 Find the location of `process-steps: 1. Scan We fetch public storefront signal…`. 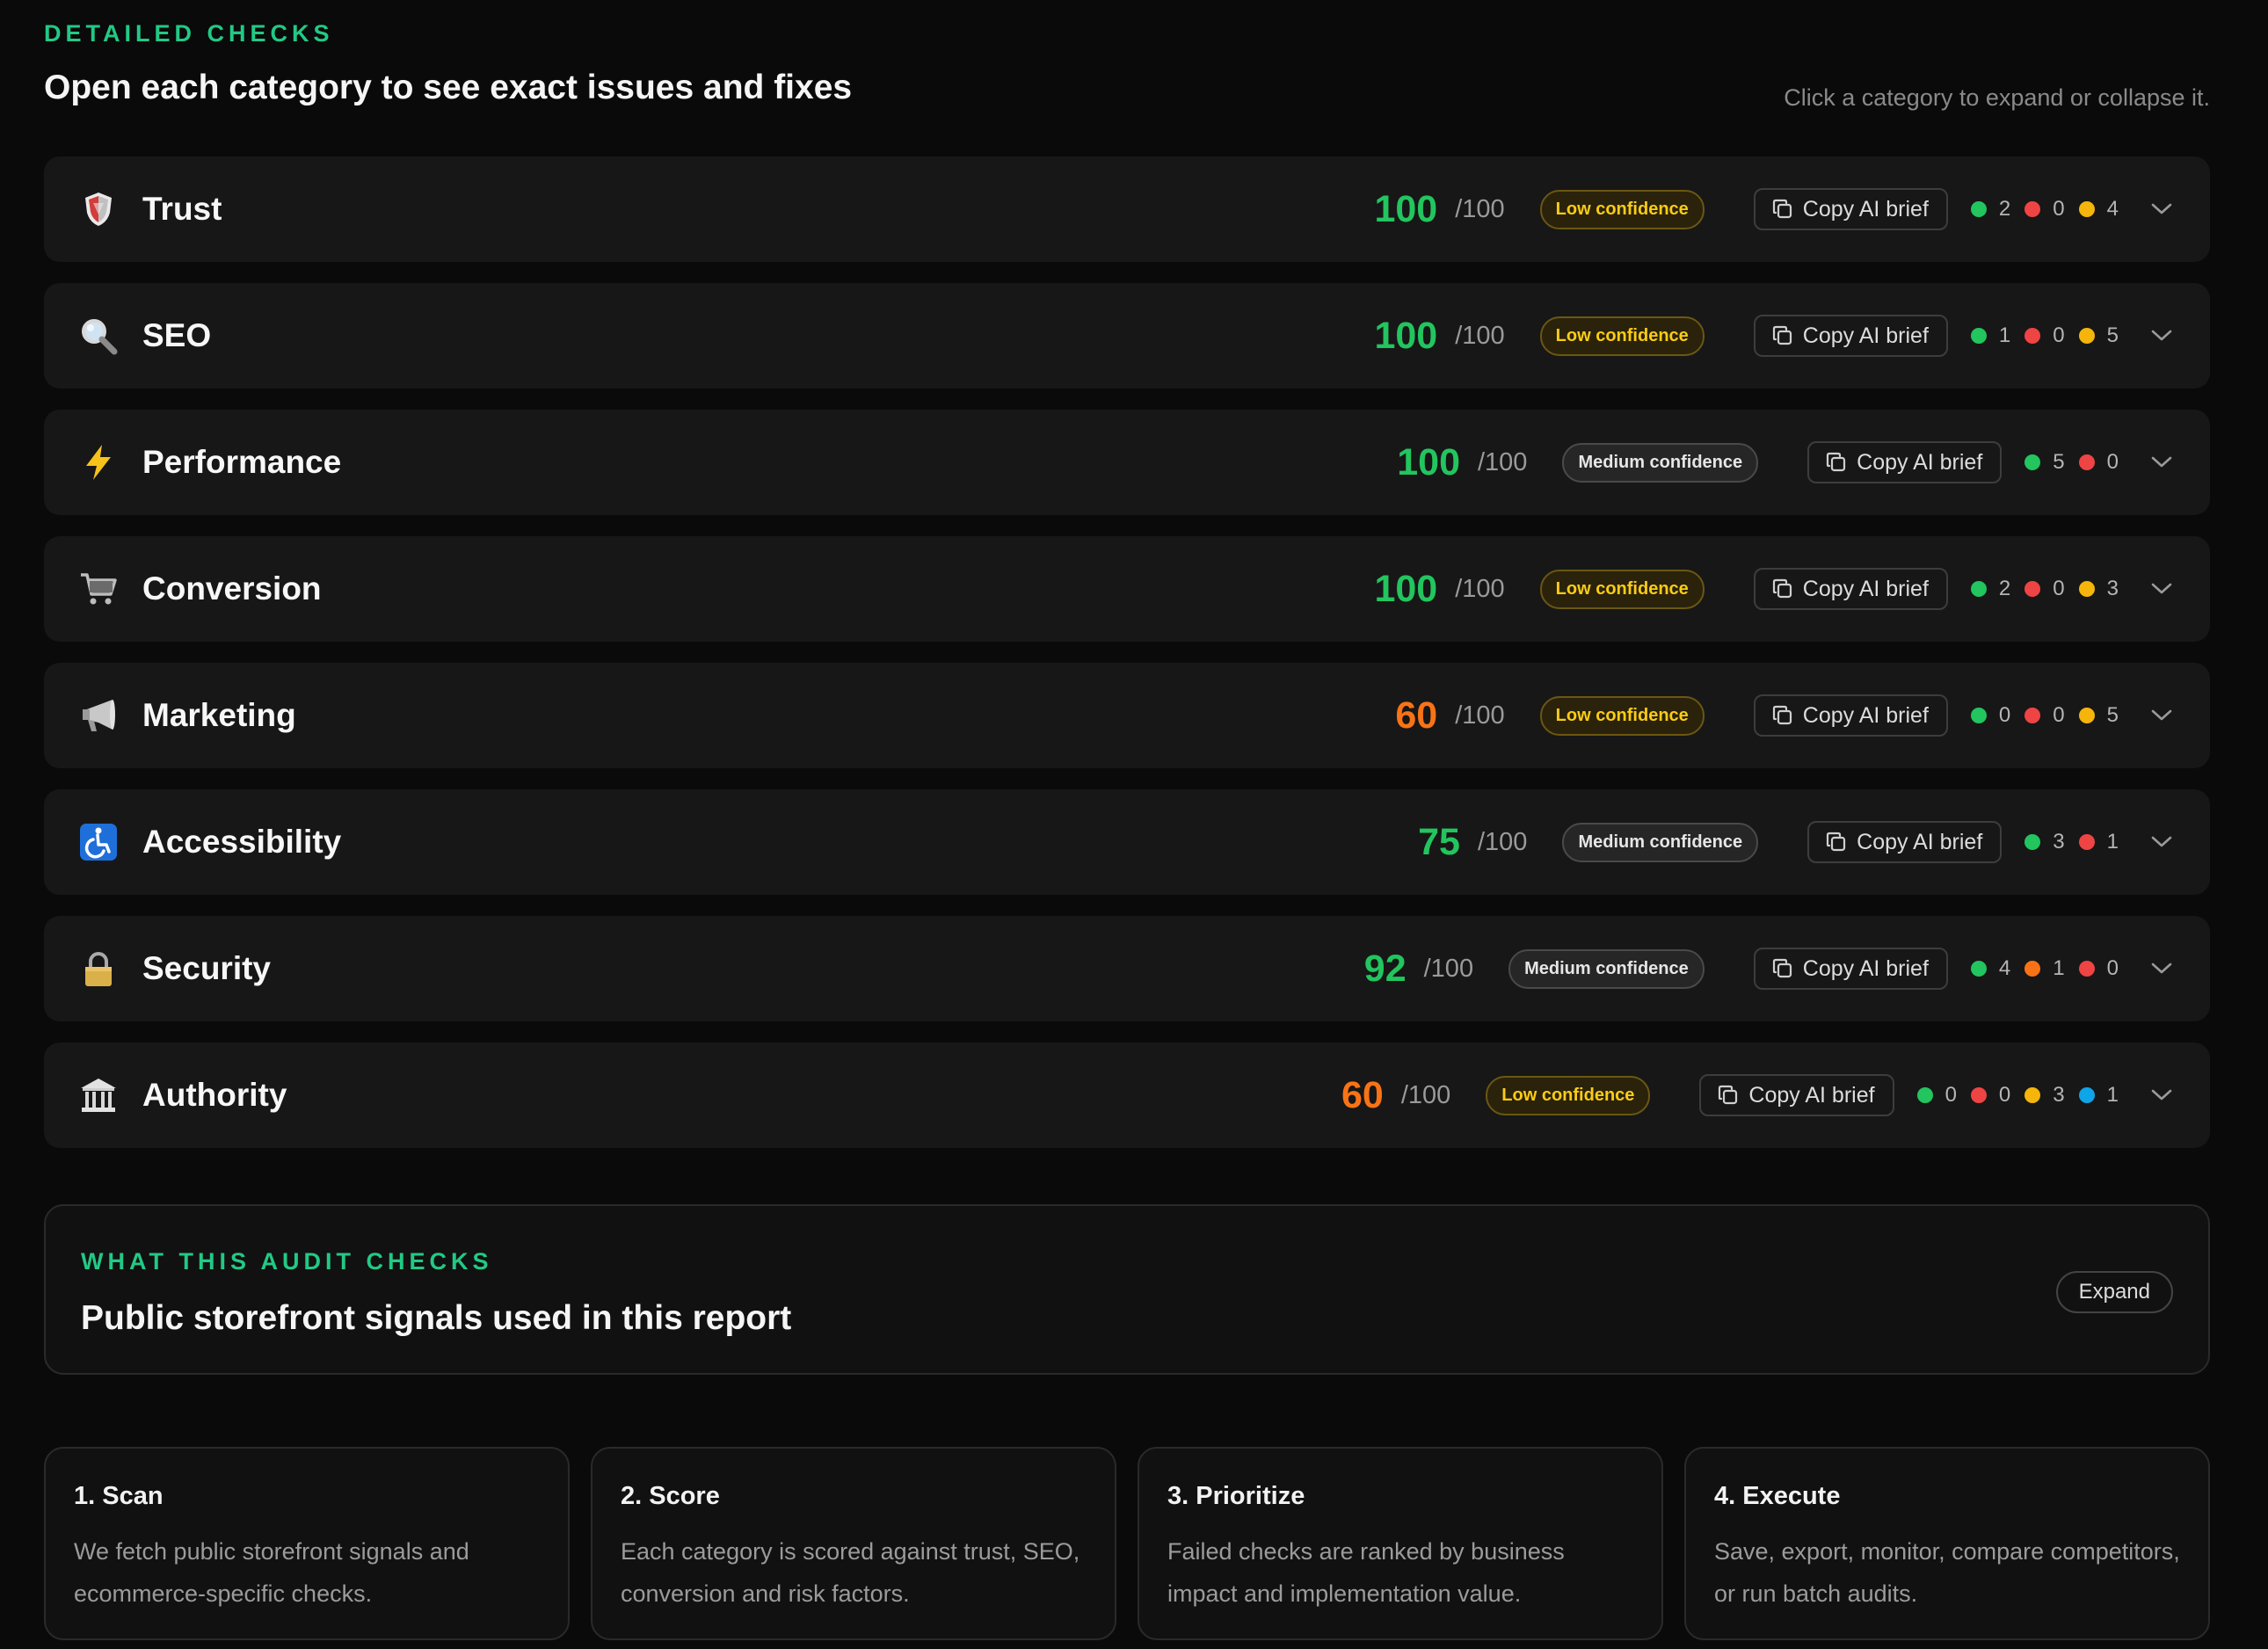

process-steps: 1. Scan We fetch public storefront signal… is located at coordinates (1127, 1543).